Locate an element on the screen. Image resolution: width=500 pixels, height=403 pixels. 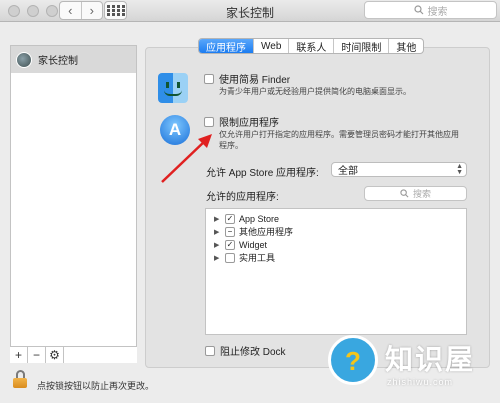
dock-checkbox is located at coordinates (210, 350).